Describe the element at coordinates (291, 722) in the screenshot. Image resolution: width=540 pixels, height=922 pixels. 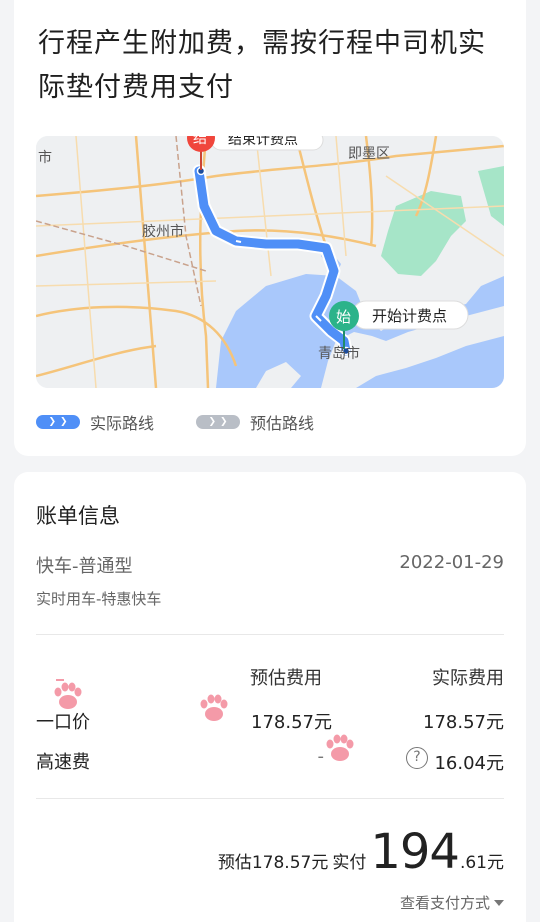
I see `fixed-price-estimated: 178.57元` at that location.